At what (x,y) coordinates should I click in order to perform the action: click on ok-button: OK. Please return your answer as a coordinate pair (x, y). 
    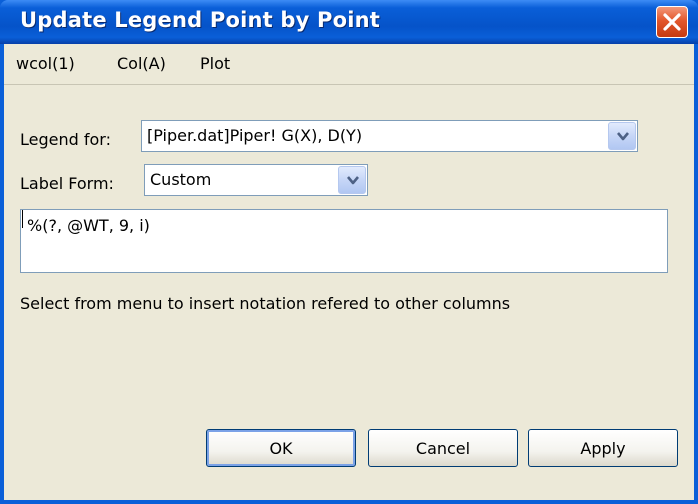
    Looking at the image, I should click on (281, 448).